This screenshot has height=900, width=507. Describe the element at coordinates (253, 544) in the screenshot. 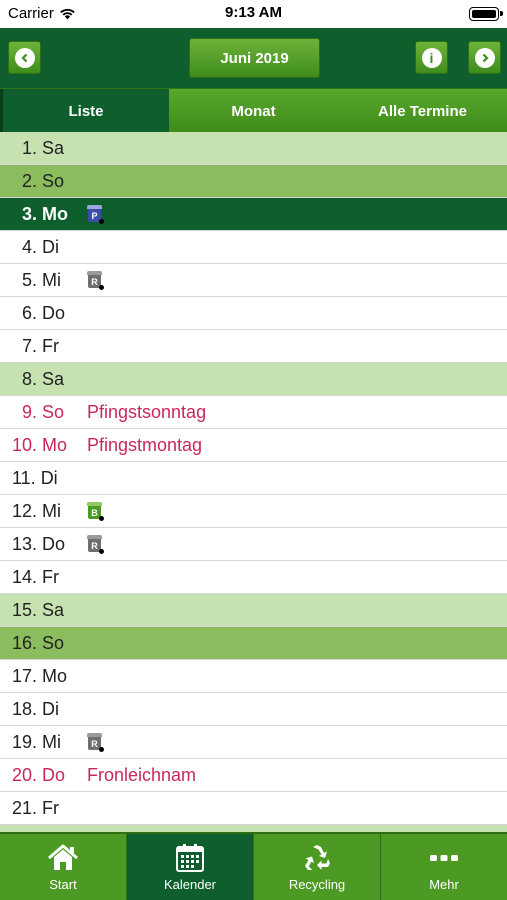

I see `day-row: 13. Do R` at that location.